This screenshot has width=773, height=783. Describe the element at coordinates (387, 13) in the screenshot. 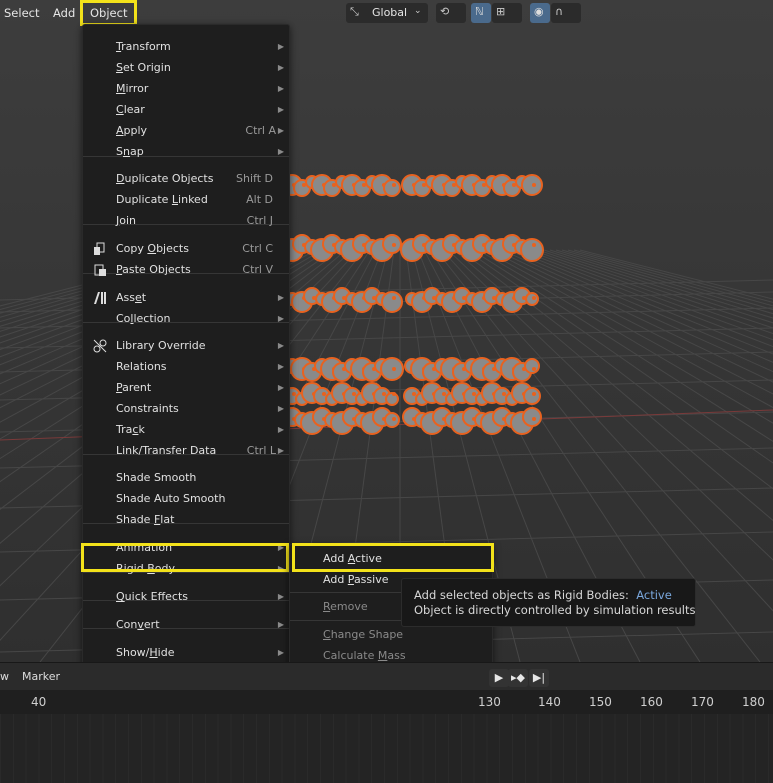

I see `transform-orientation-dropdown: ⤡ Global ⌄` at that location.